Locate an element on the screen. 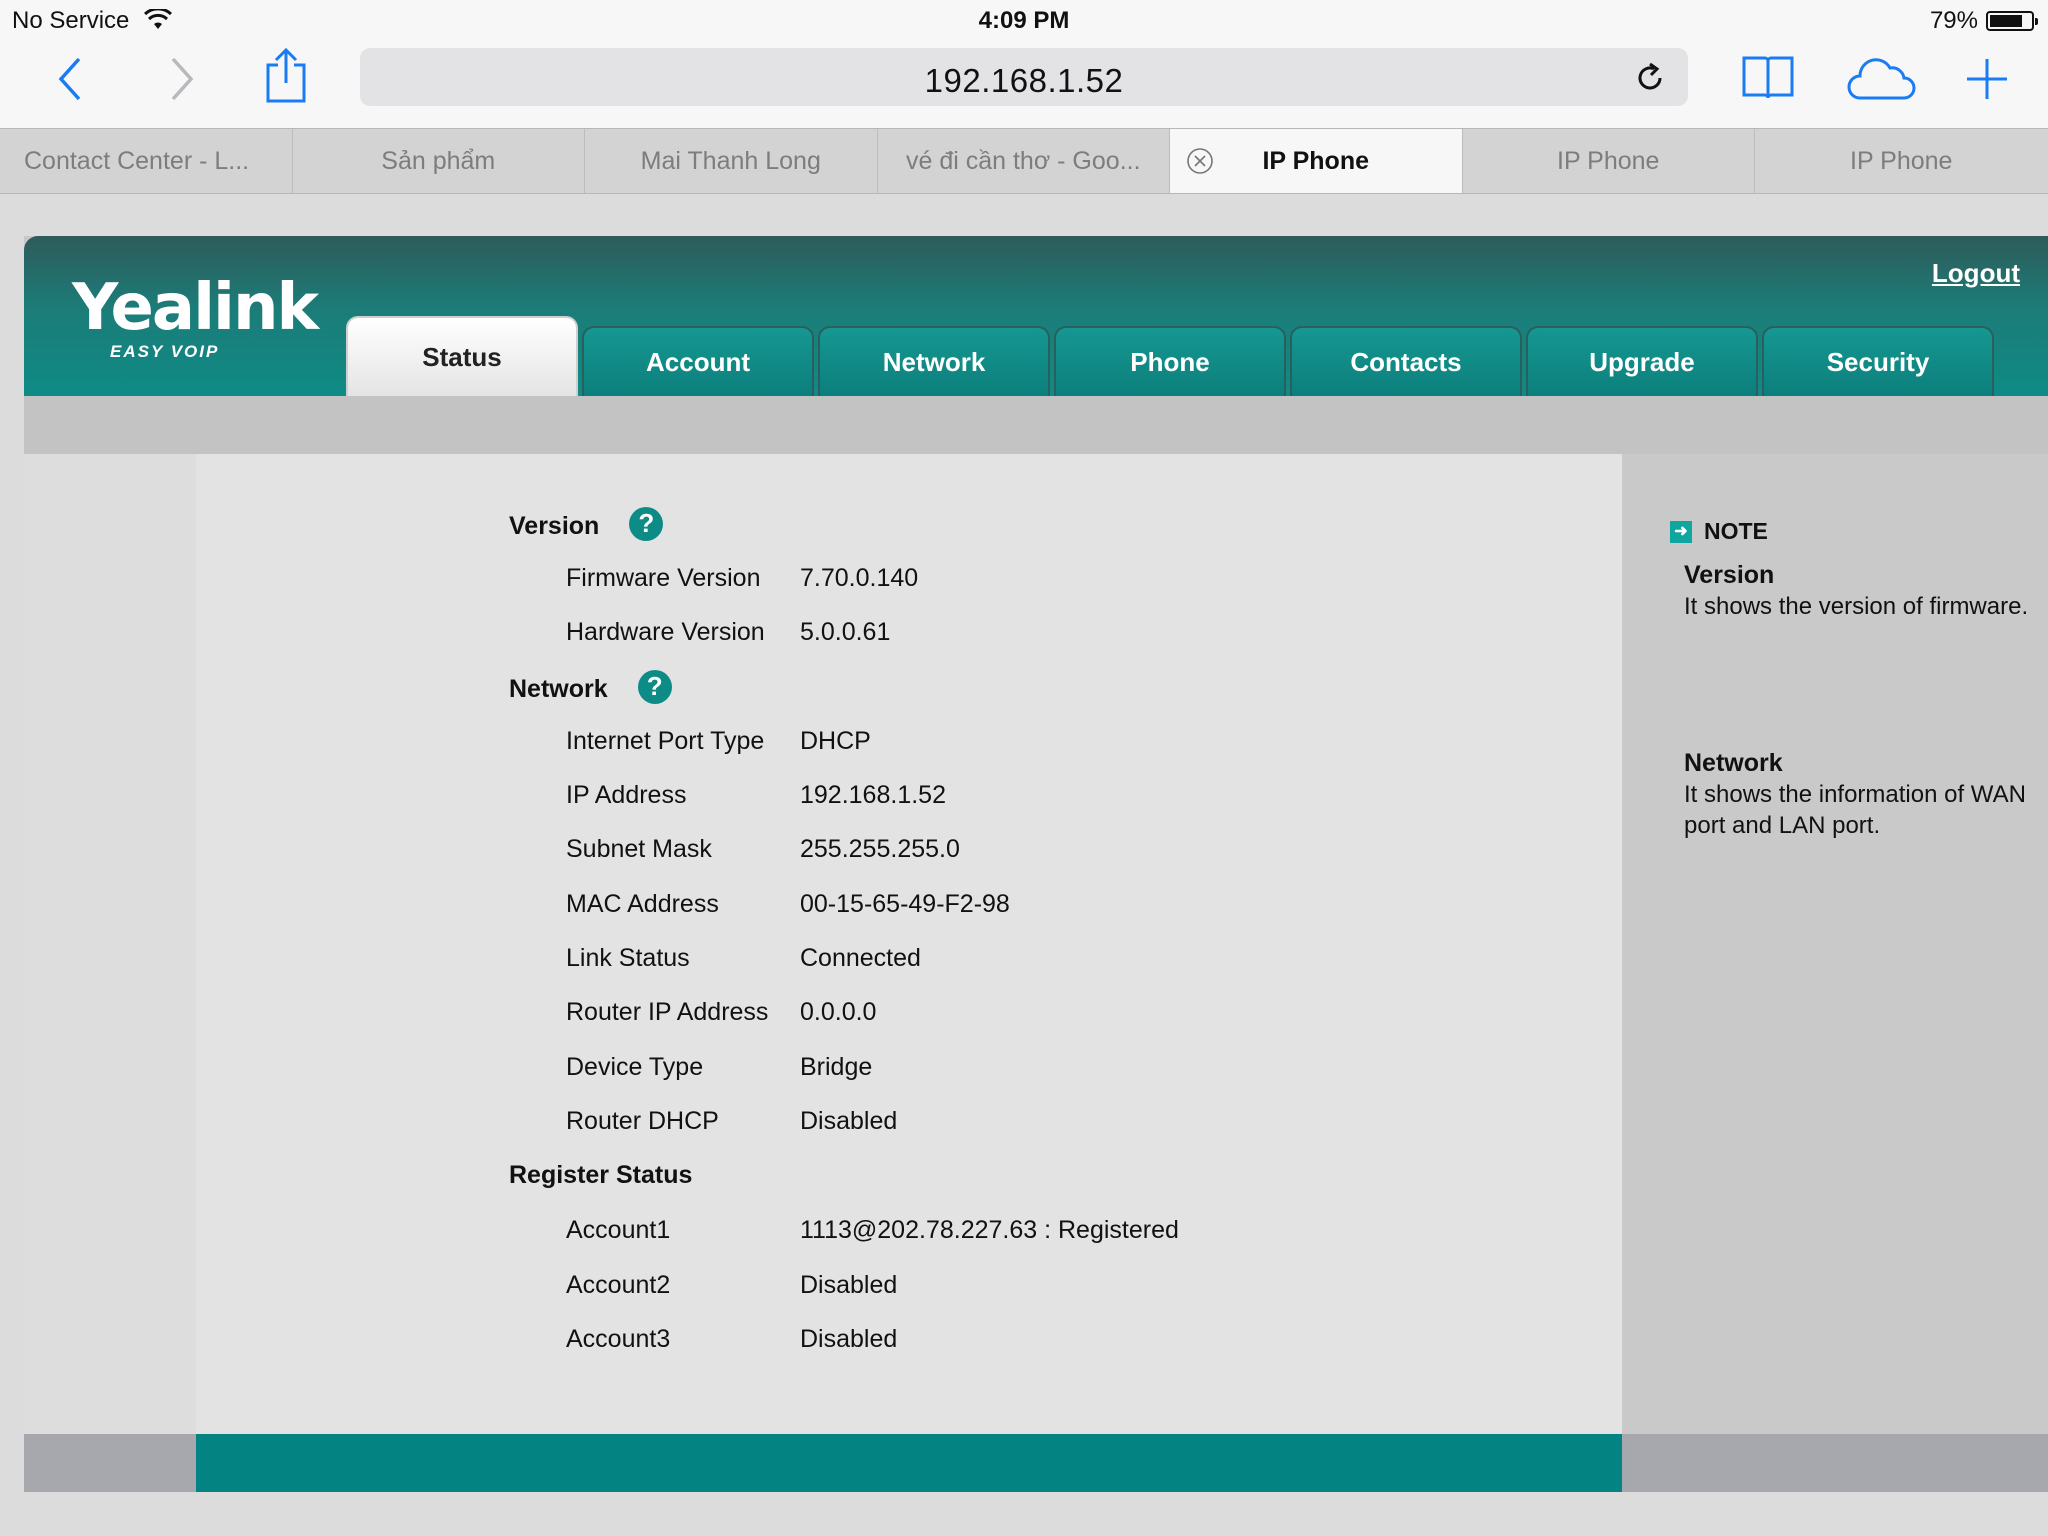  version-section-title: Version ? is located at coordinates (586, 523).